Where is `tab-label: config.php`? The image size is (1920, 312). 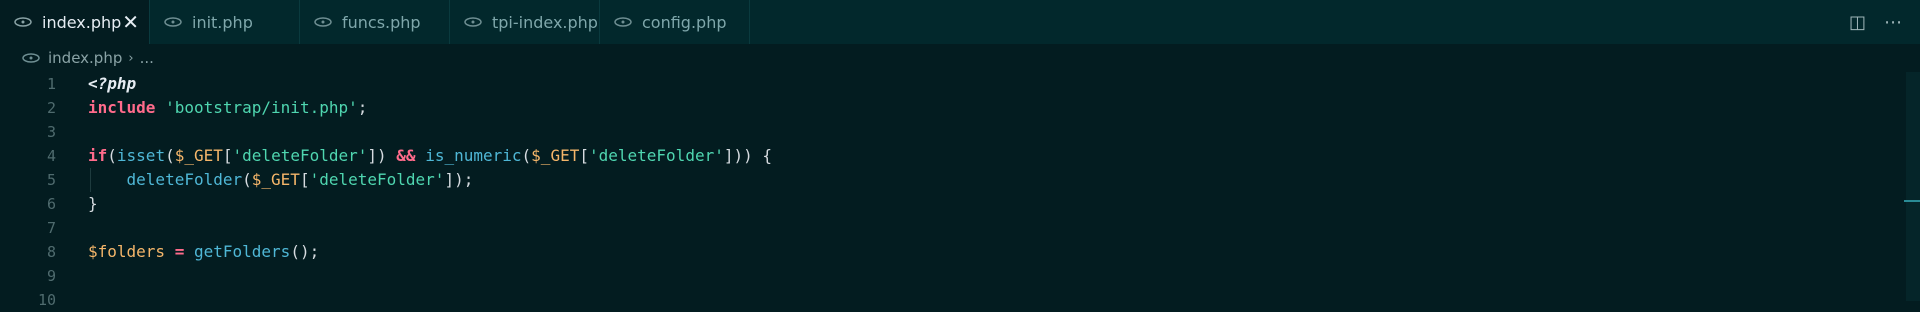 tab-label: config.php is located at coordinates (684, 22).